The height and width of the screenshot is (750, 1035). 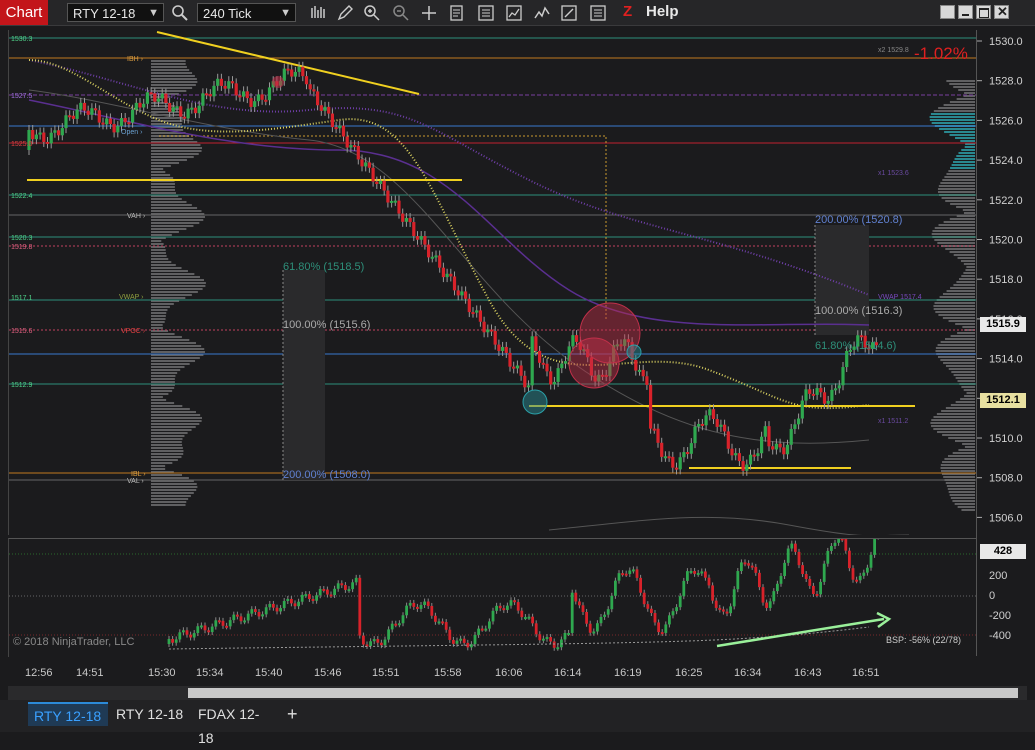 I want to click on add-tab-button: +, so click(x=293, y=714).